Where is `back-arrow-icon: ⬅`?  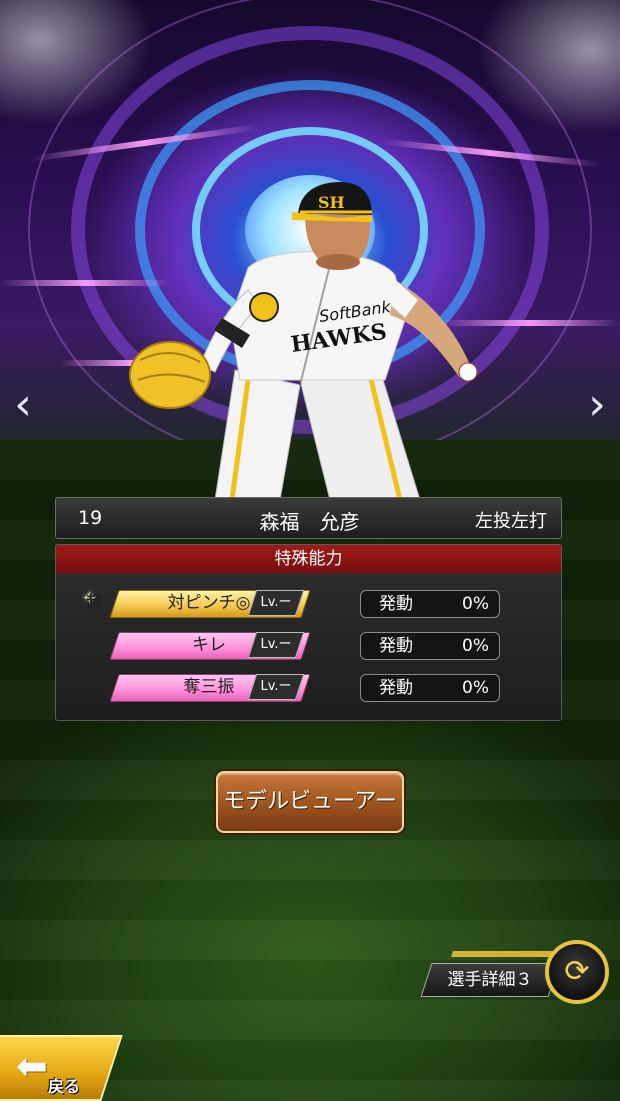
back-arrow-icon: ⬅ is located at coordinates (32, 1066).